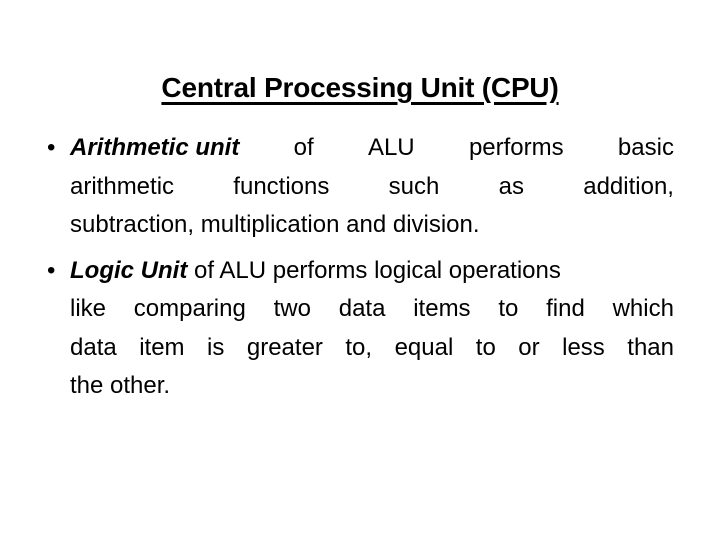  I want to click on bullet-line: the other., so click(120, 385).